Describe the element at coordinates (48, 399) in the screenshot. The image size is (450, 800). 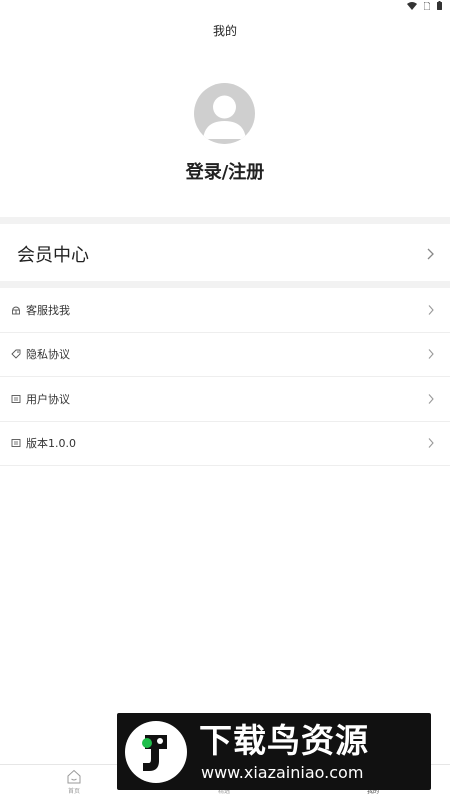
I see `menu-item-label: 用户协议` at that location.